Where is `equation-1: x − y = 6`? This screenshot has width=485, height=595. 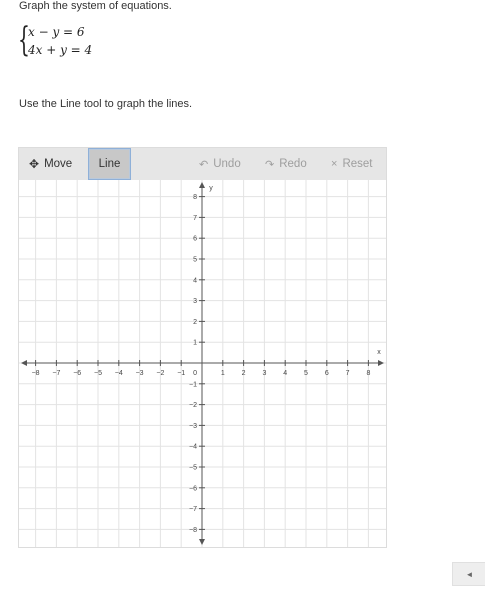 equation-1: x − y = 6 is located at coordinates (56, 32).